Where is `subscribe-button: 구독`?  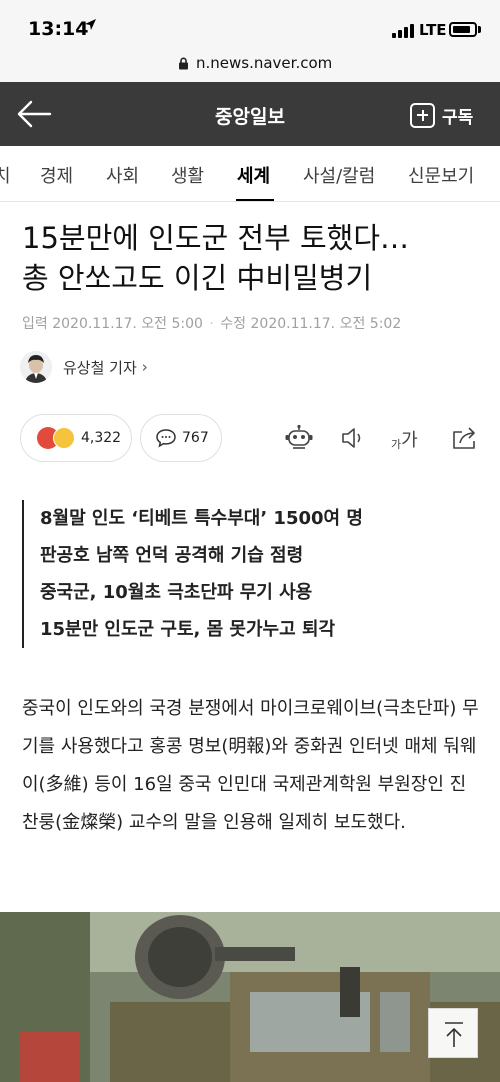
subscribe-button: 구독 is located at coordinates (441, 115).